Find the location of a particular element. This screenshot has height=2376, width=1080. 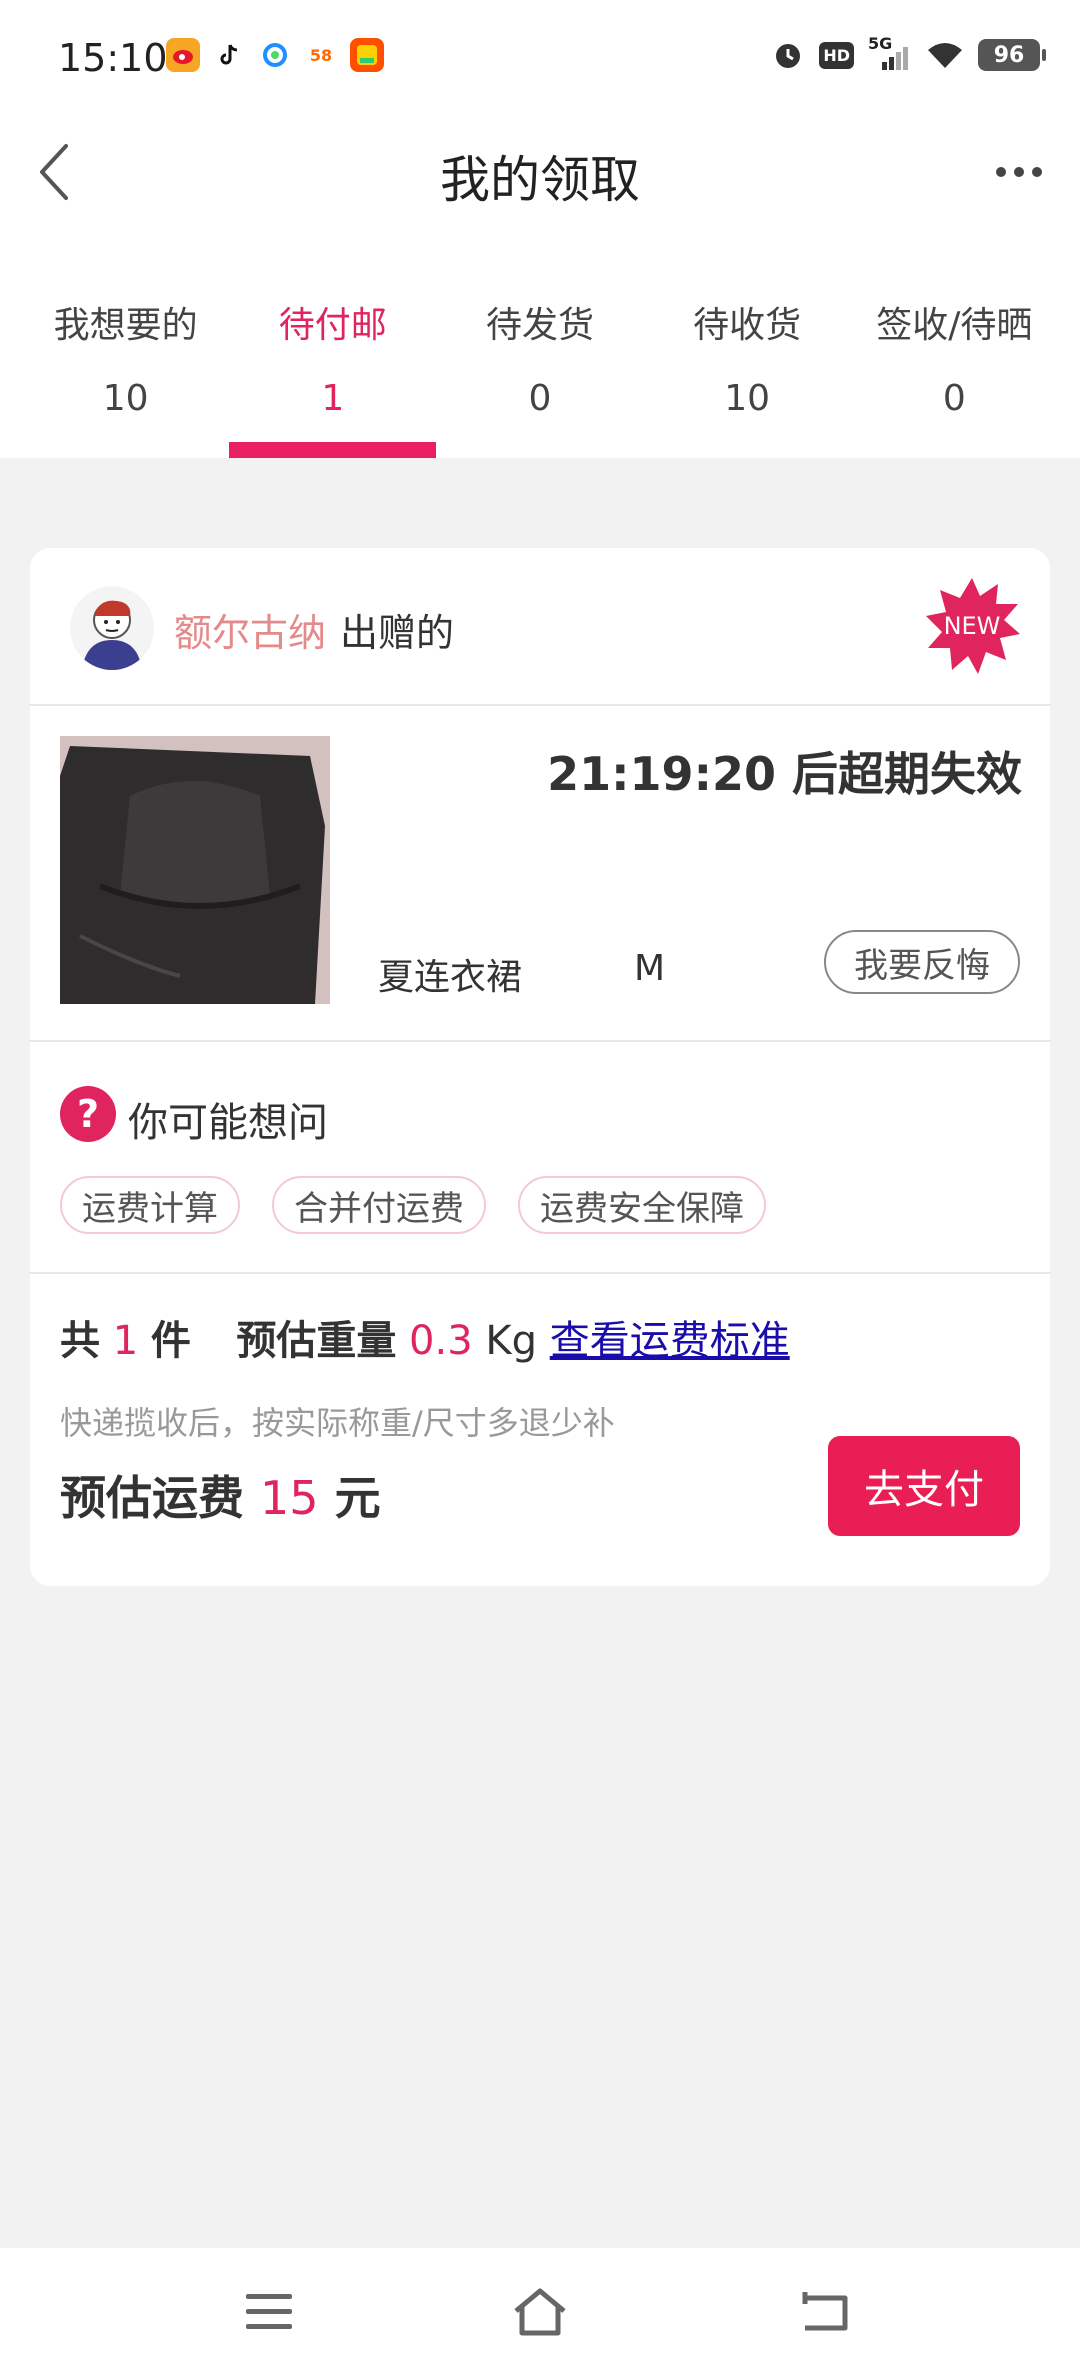

menu-button is located at coordinates (269, 2312).